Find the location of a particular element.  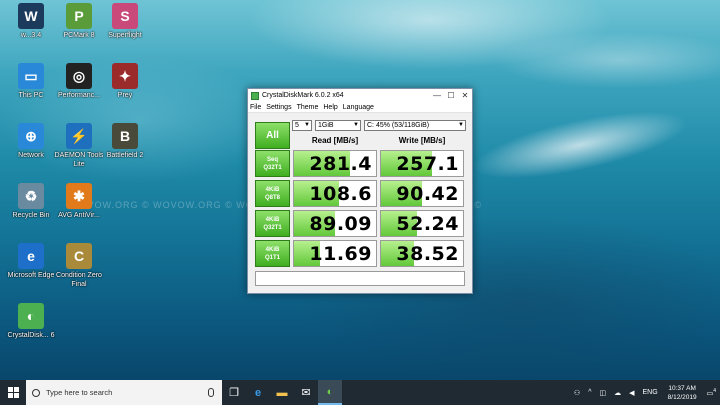

window-title: CrystalDiskMark 6.0.2 x64 is located at coordinates (303, 95).